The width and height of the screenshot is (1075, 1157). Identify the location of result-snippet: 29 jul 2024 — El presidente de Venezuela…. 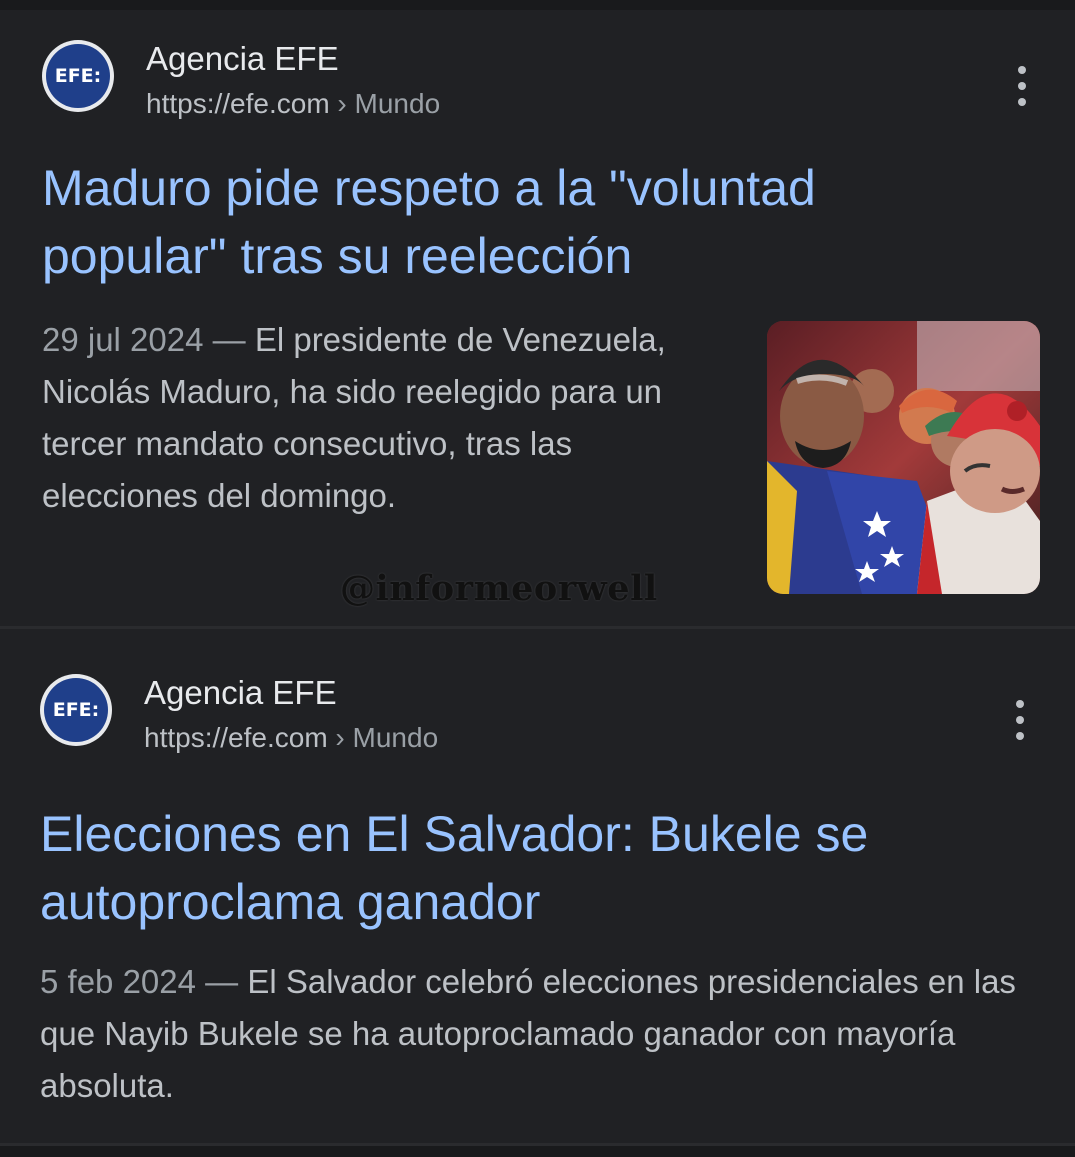
(387, 418).